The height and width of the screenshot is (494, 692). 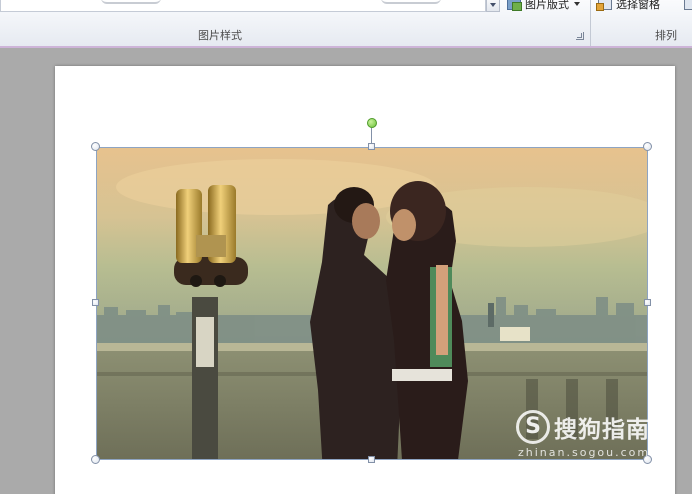 What do you see at coordinates (371, 146) in the screenshot?
I see `resize-handle-top` at bounding box center [371, 146].